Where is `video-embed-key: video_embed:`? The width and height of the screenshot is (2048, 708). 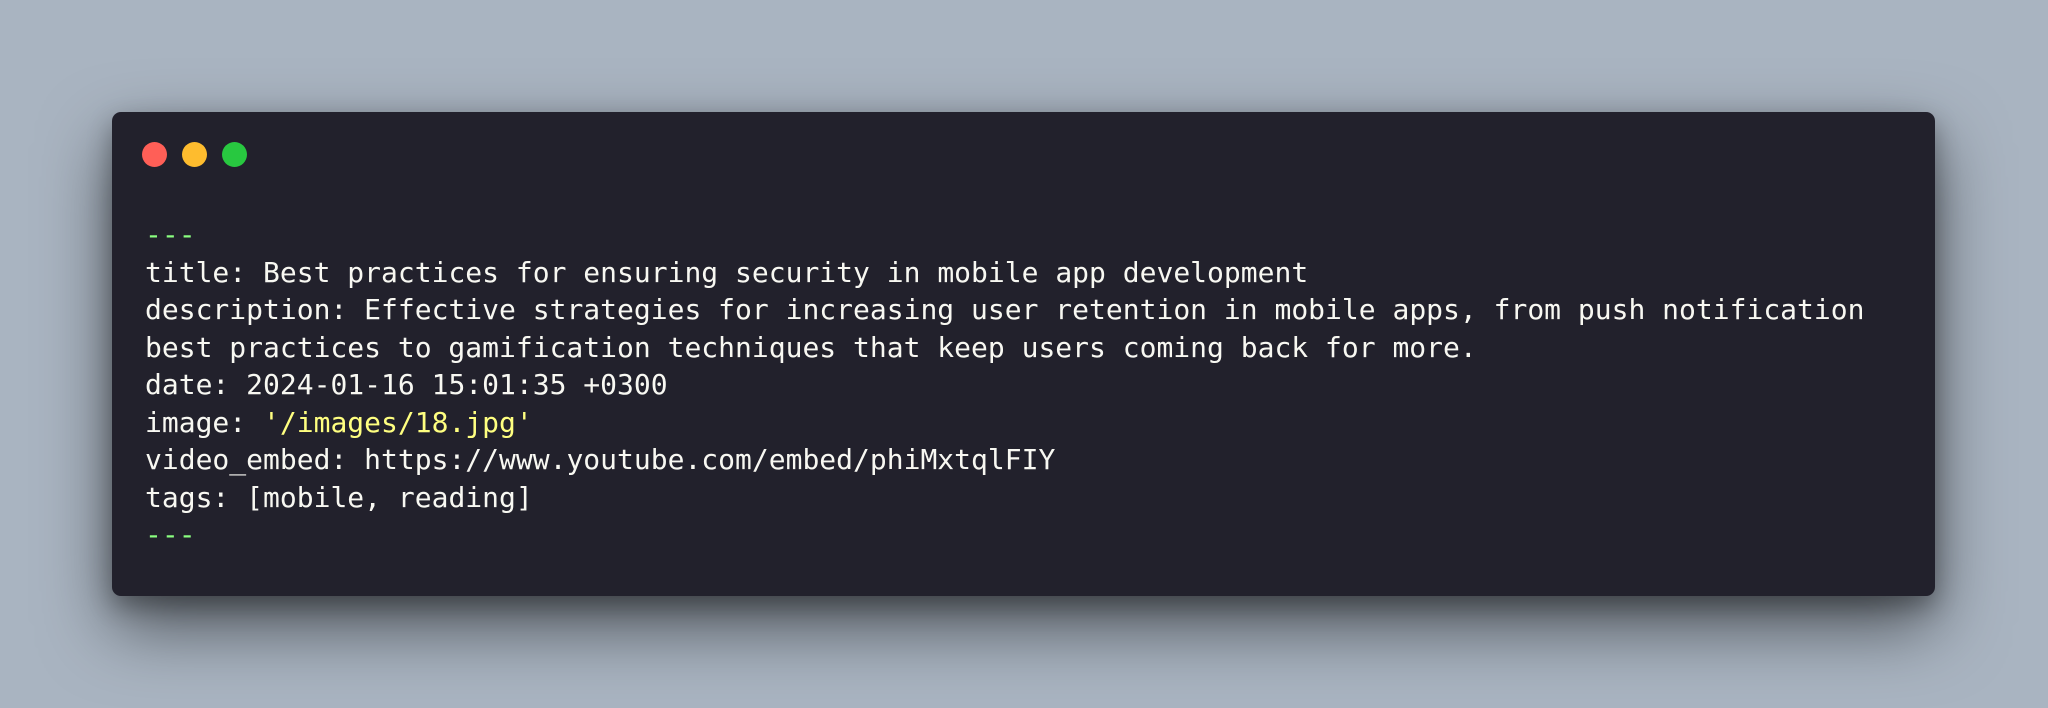 video-embed-key: video_embed: is located at coordinates (255, 459).